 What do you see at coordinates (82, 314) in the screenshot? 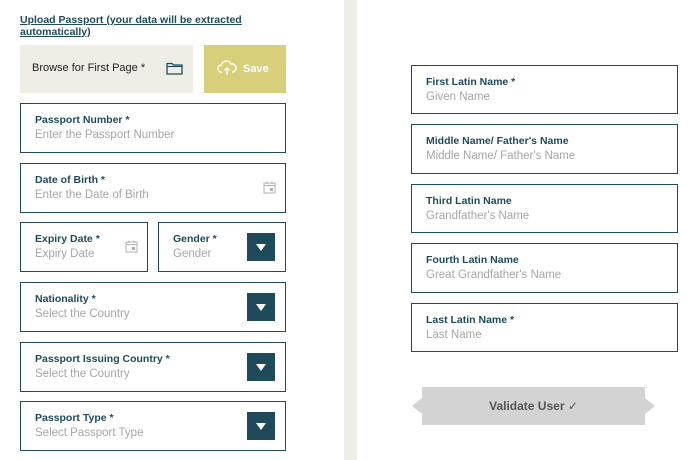
I see `nationality-select: Select the Country` at bounding box center [82, 314].